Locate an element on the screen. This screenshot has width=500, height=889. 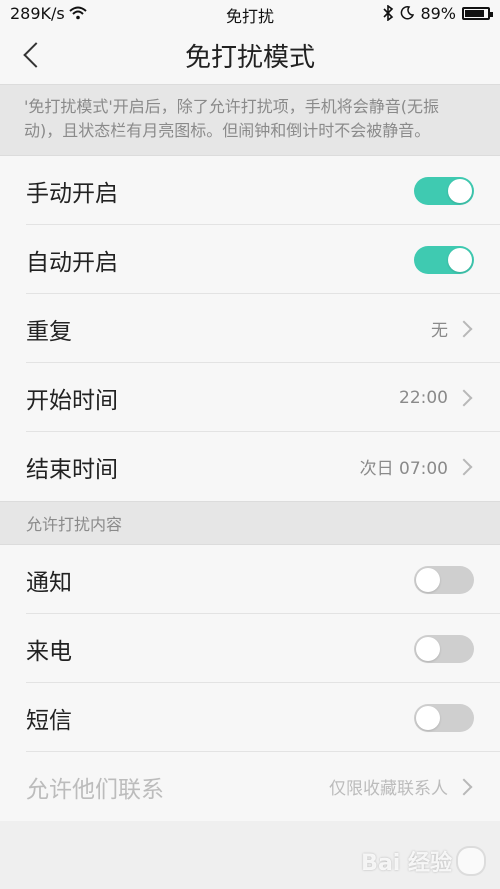
end-time-value-group: 次日 07:00 is located at coordinates (417, 466).